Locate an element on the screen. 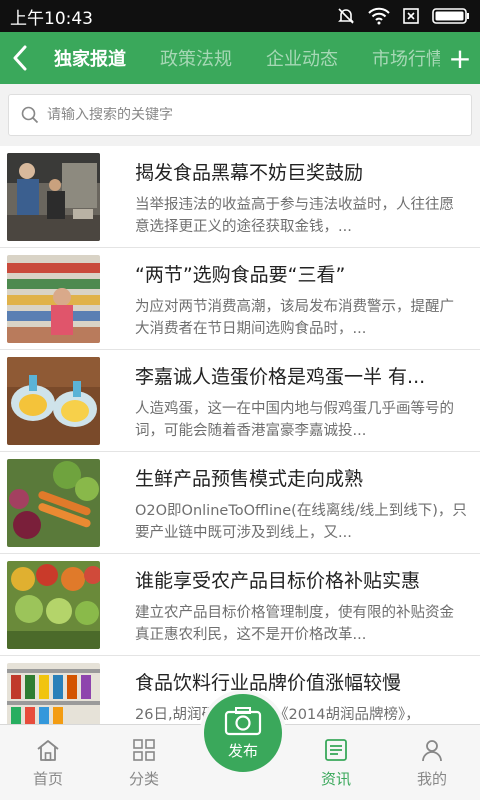 Image resolution: width=480 pixels, height=800 pixels. article-title: 食品饮料行业品牌价值涨幅较慢 is located at coordinates (268, 683).